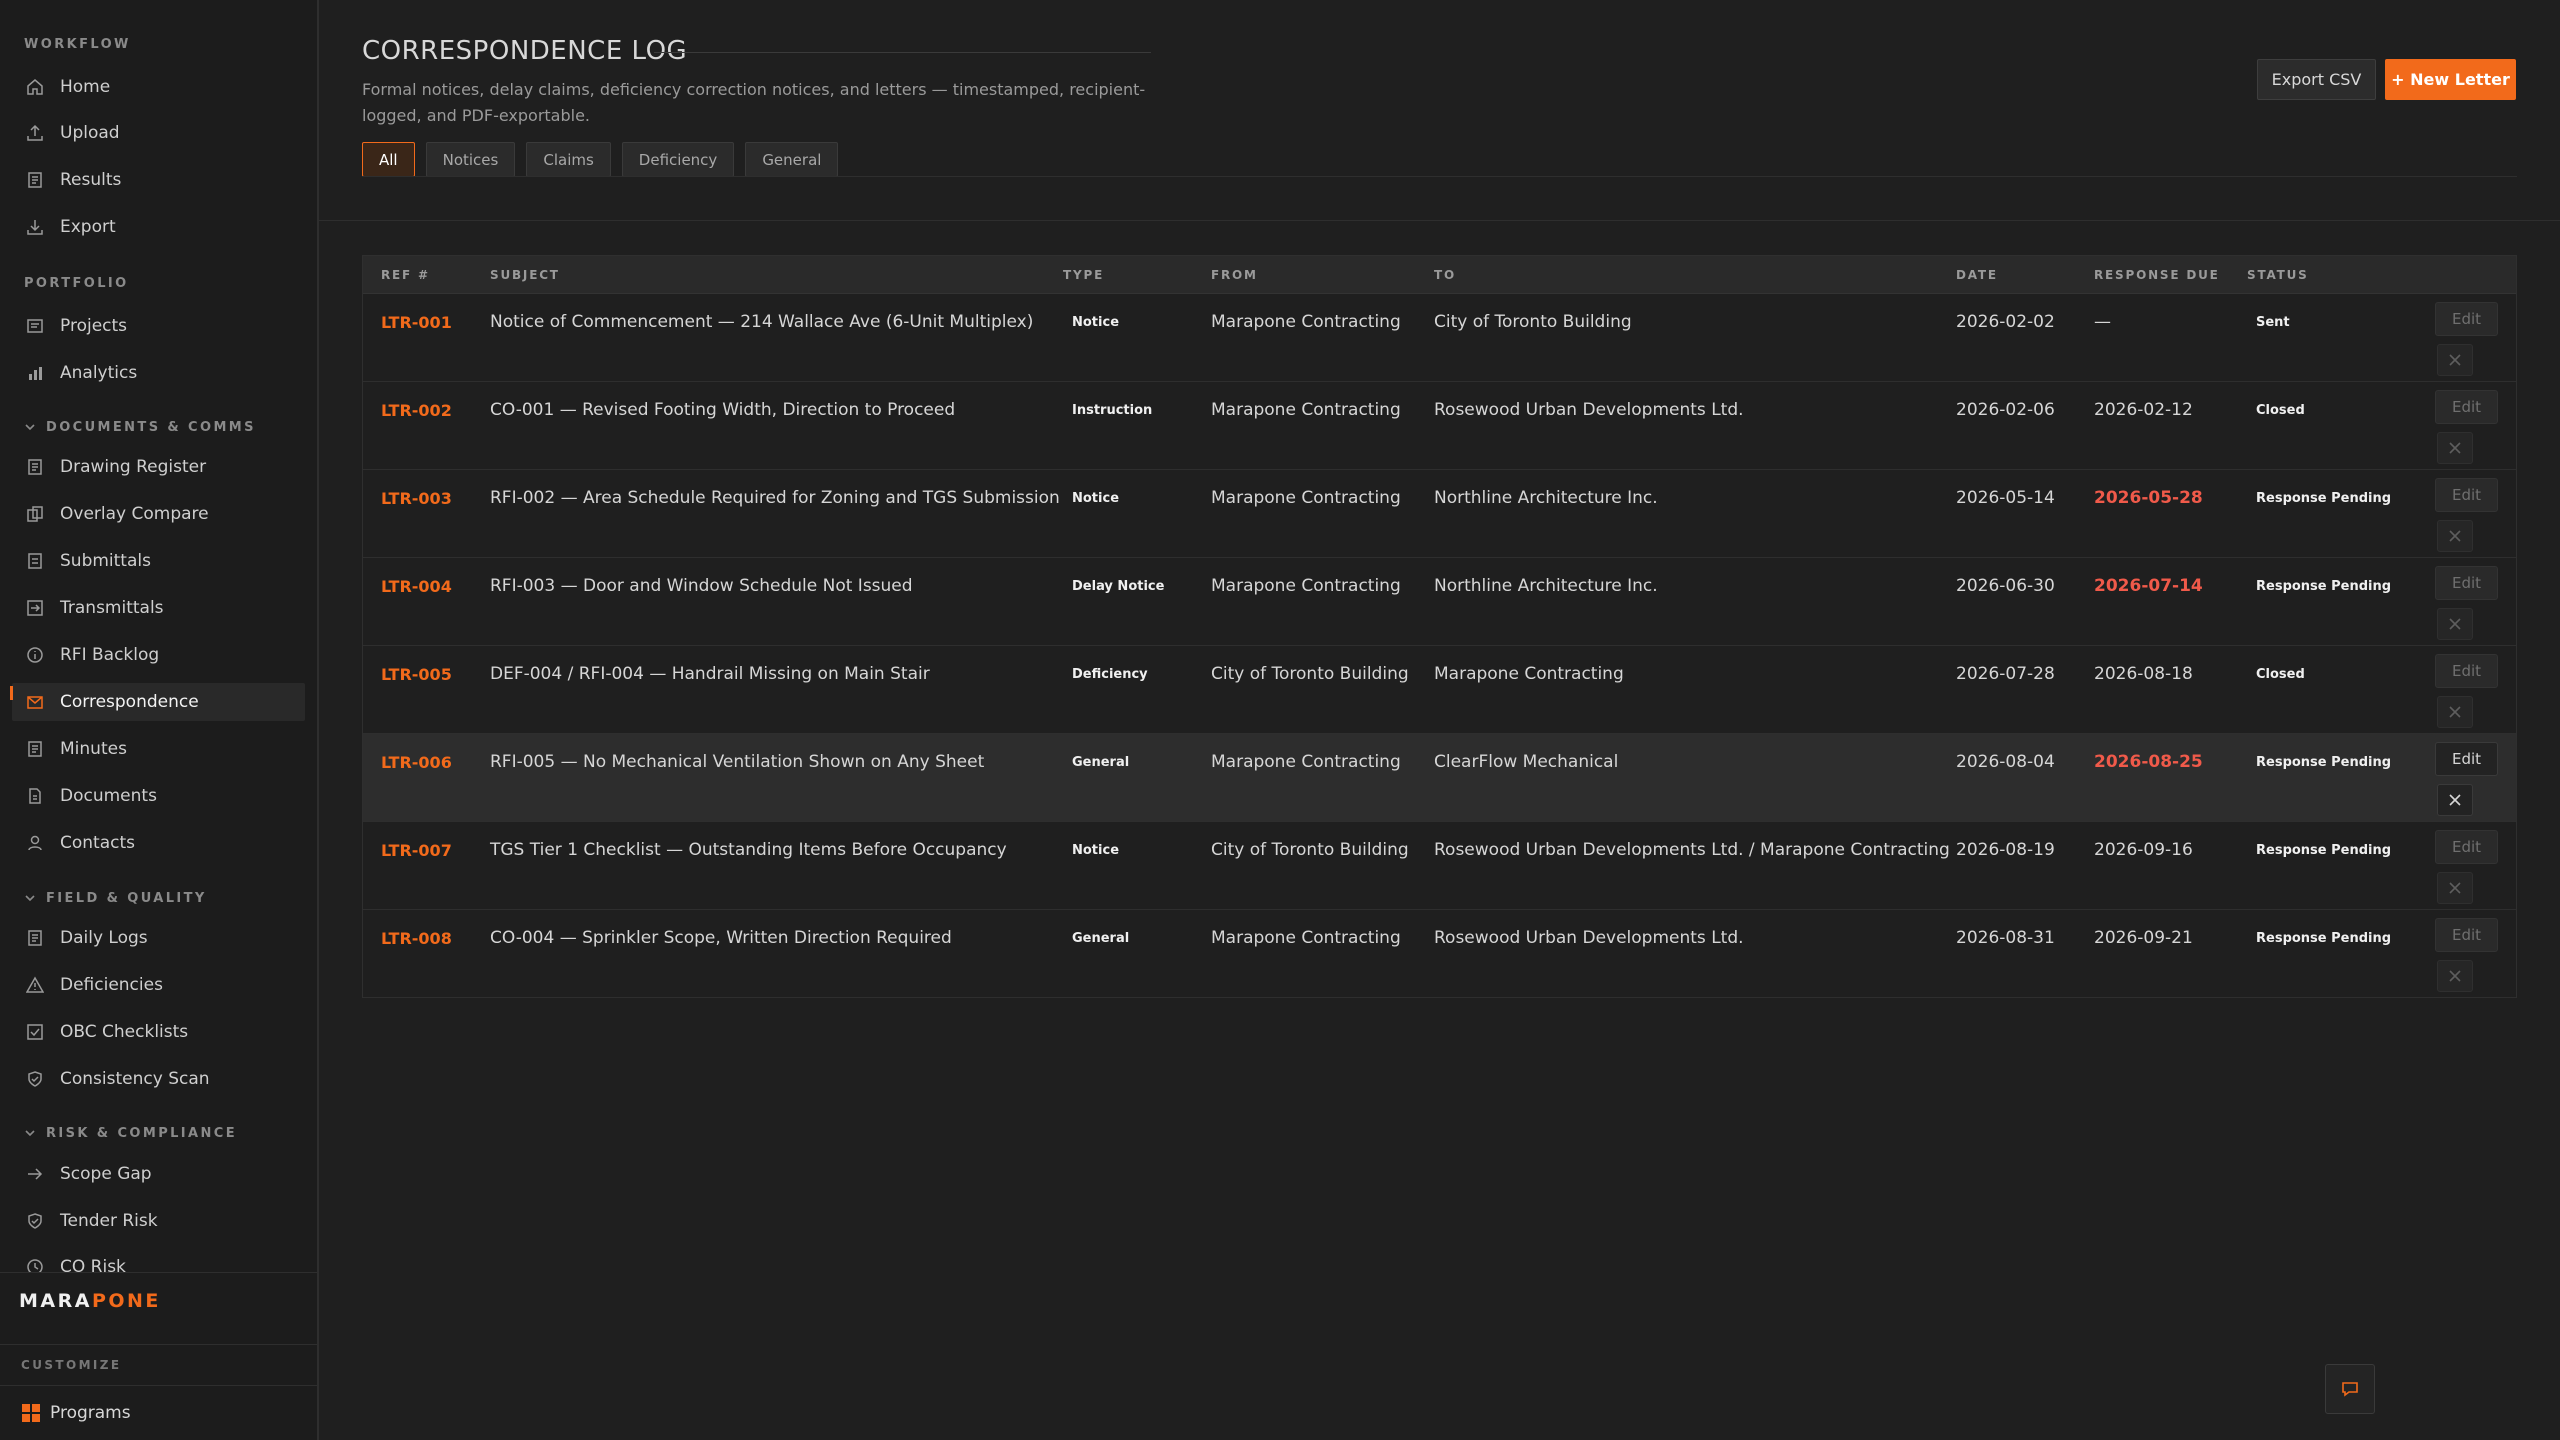 The height and width of the screenshot is (1440, 2560). What do you see at coordinates (158, 133) in the screenshot?
I see `sidebar-item-upload: Upload` at bounding box center [158, 133].